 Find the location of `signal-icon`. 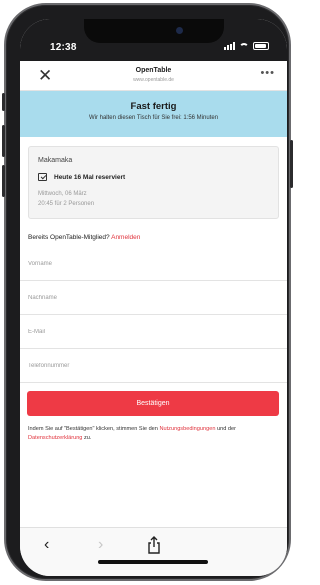

signal-icon is located at coordinates (229, 46).